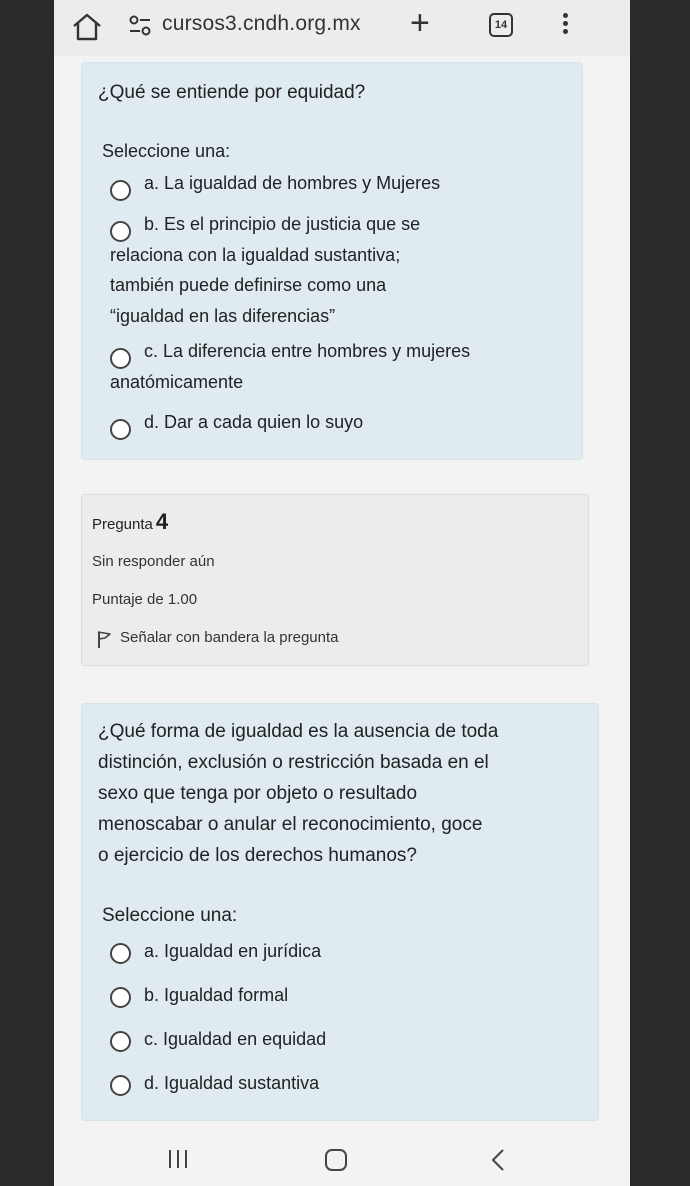  Describe the element at coordinates (253, 422) in the screenshot. I see `option-d-label: d. Dar a cada quien lo suyo` at that location.